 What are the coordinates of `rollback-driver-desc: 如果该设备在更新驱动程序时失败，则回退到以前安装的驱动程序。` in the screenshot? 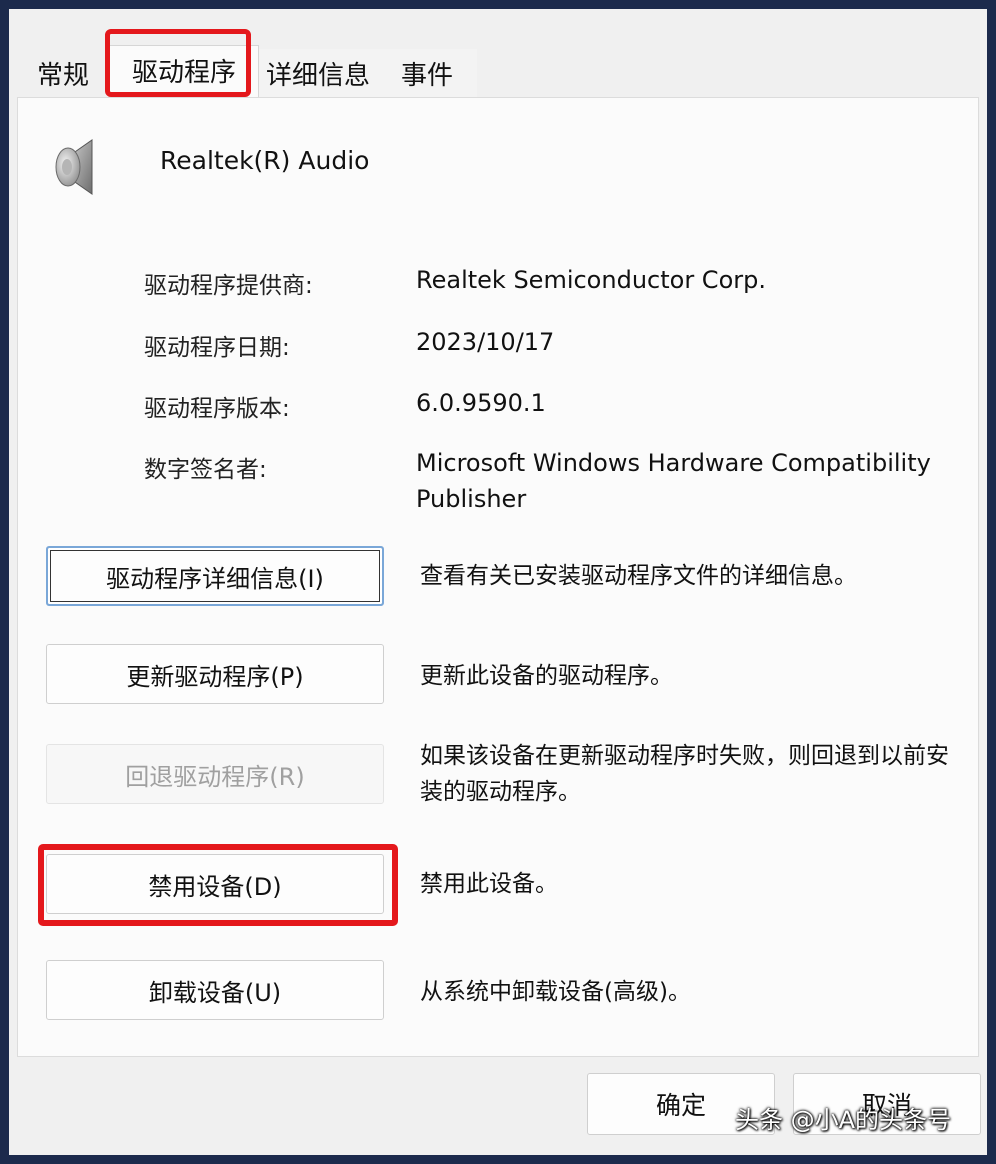 It's located at (684, 774).